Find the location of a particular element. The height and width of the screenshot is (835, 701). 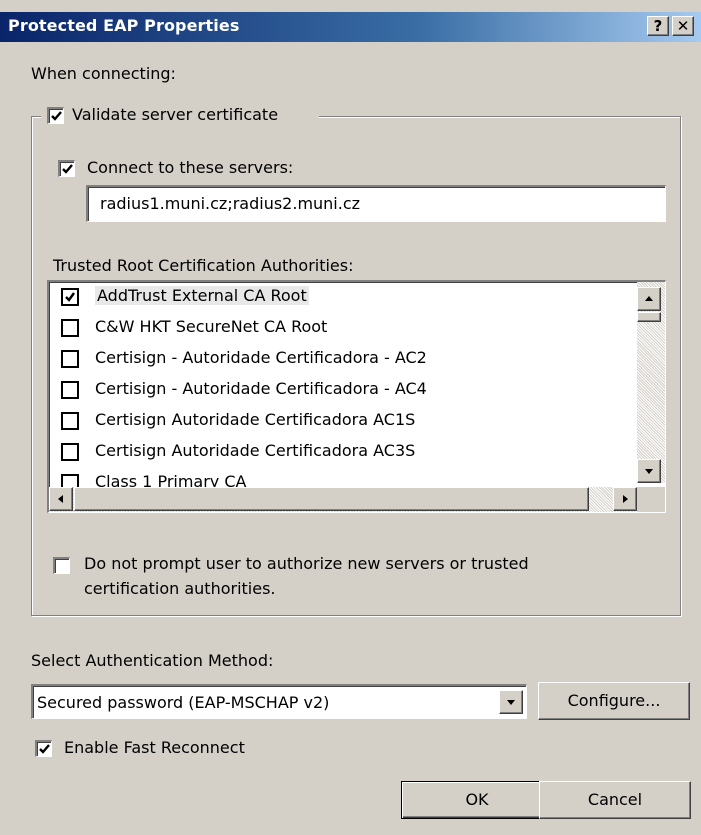

scroll-left-button is located at coordinates (61, 499).